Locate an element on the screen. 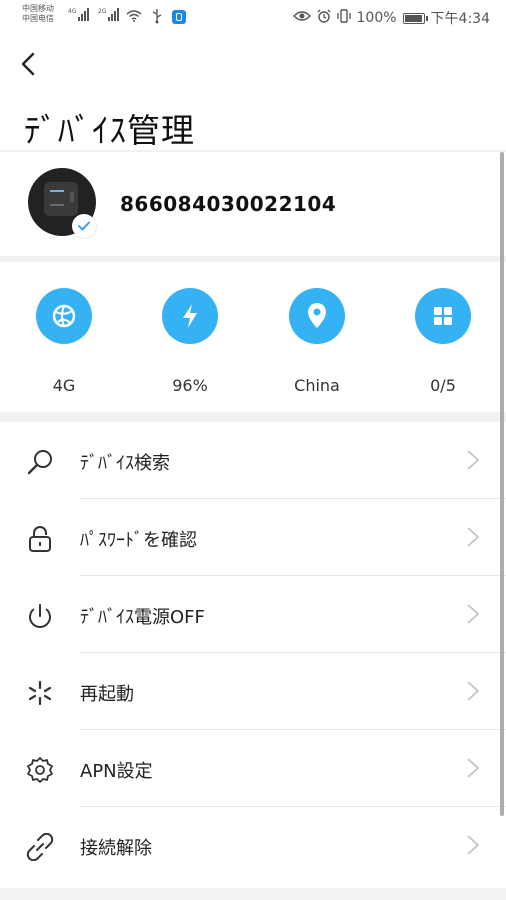  vibrate-icon is located at coordinates (343, 18).